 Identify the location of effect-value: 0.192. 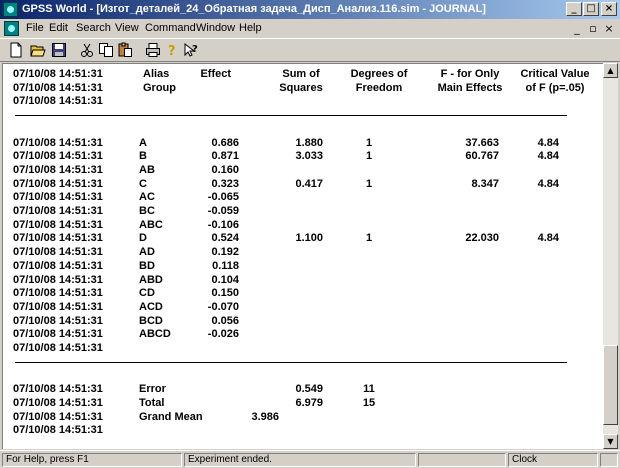
(225, 252).